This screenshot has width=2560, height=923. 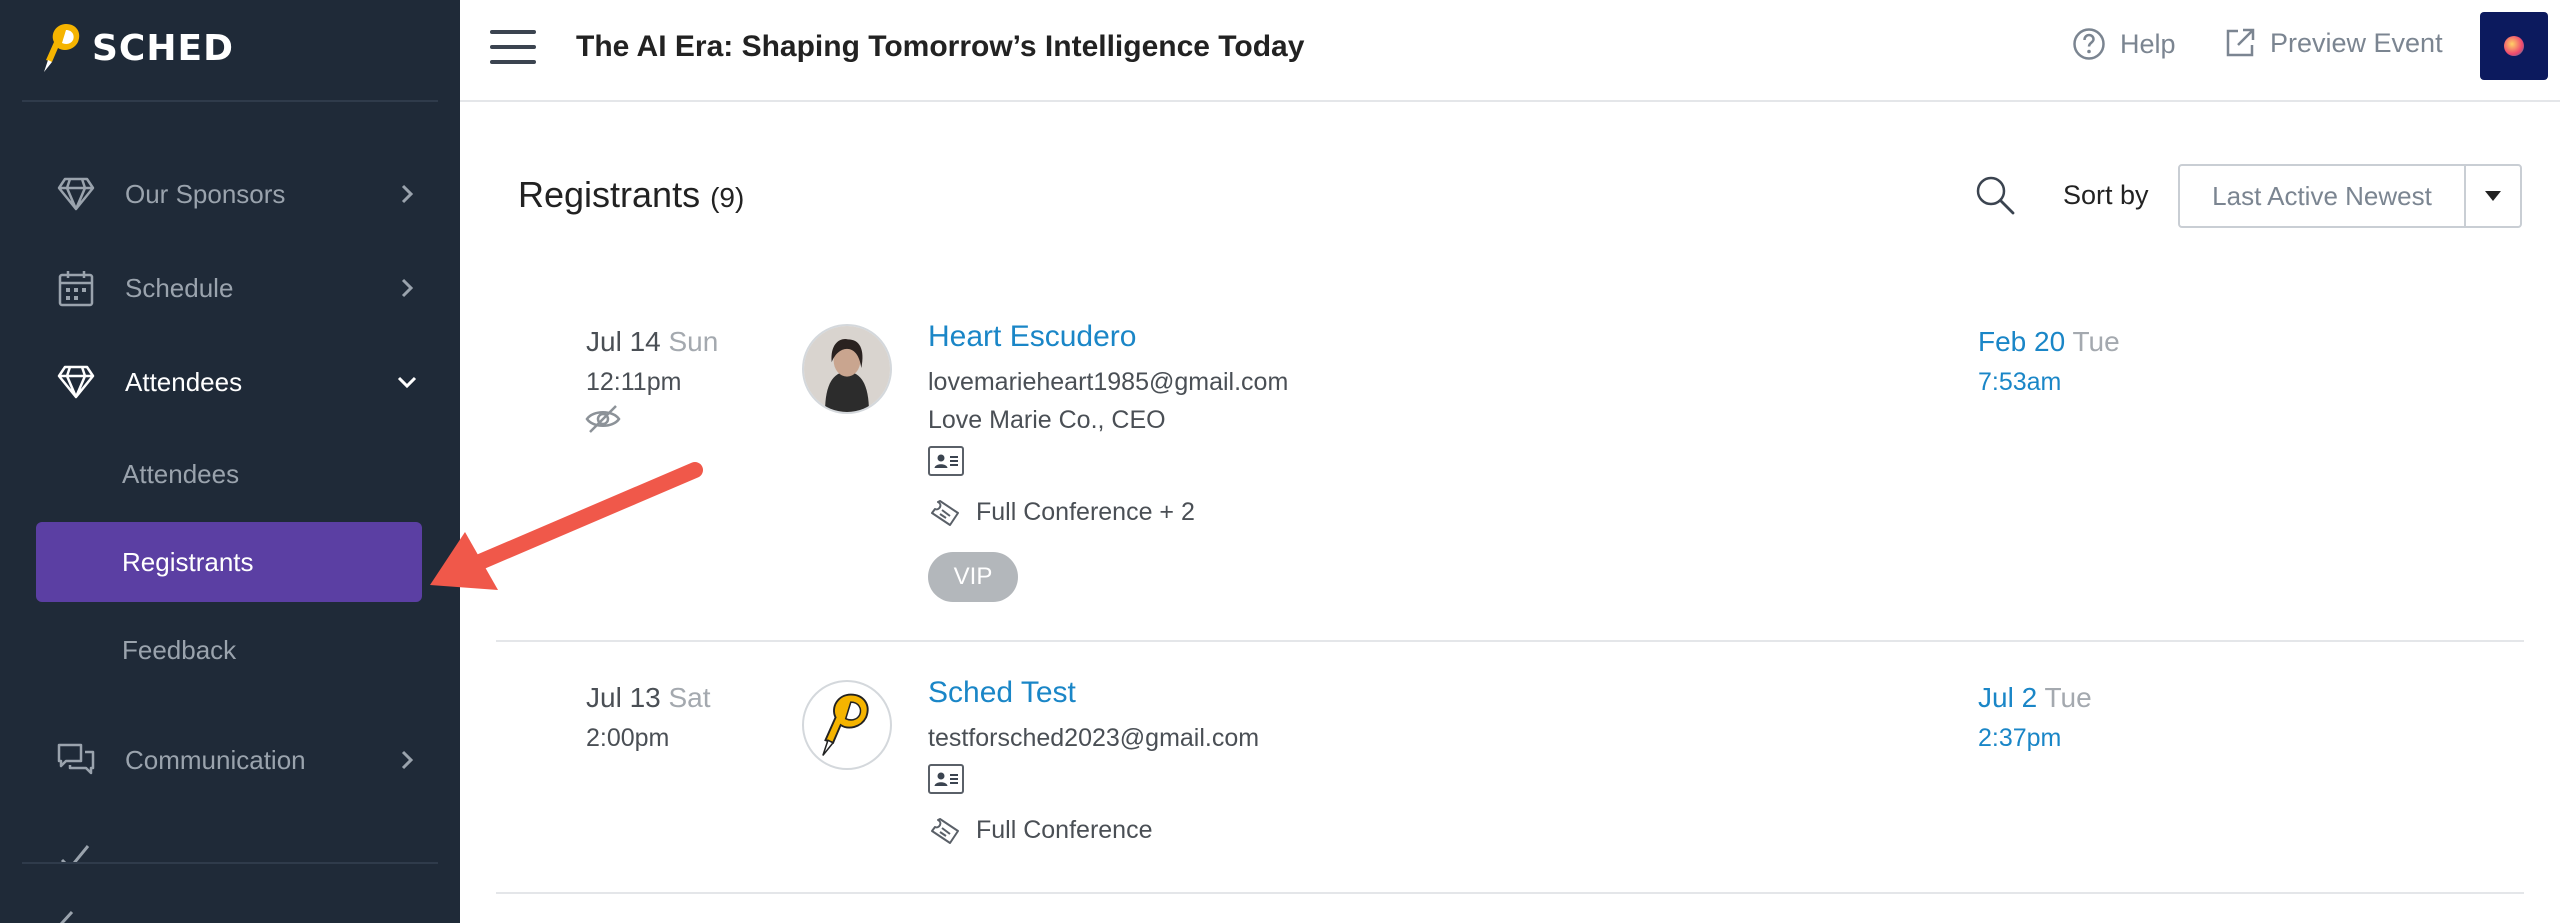 I want to click on last-active-time: 2:37pm, so click(x=2020, y=738).